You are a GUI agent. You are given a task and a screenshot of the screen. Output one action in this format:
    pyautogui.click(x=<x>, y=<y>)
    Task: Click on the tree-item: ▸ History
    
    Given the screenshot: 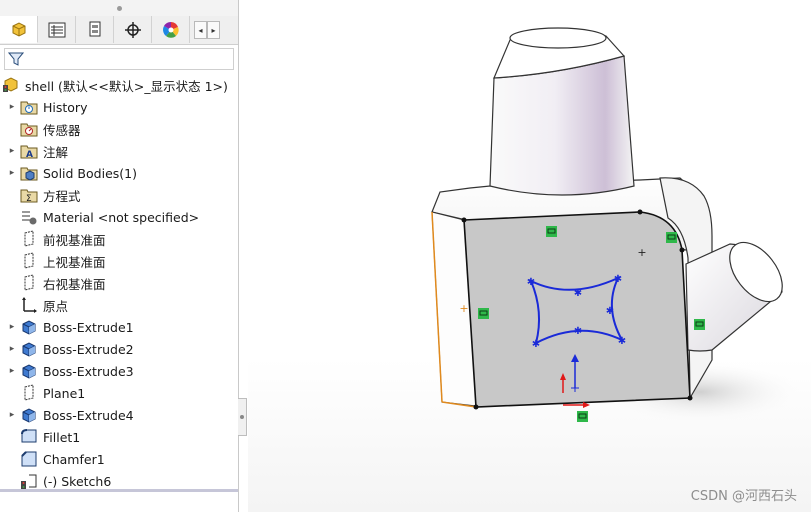 What is the action you would take?
    pyautogui.click(x=119, y=107)
    